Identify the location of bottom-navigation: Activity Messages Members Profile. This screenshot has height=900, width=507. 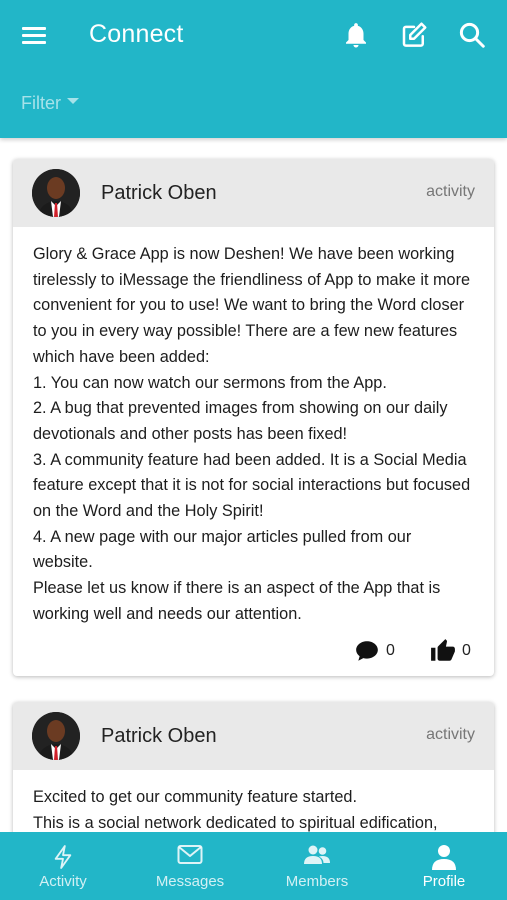
(253, 866).